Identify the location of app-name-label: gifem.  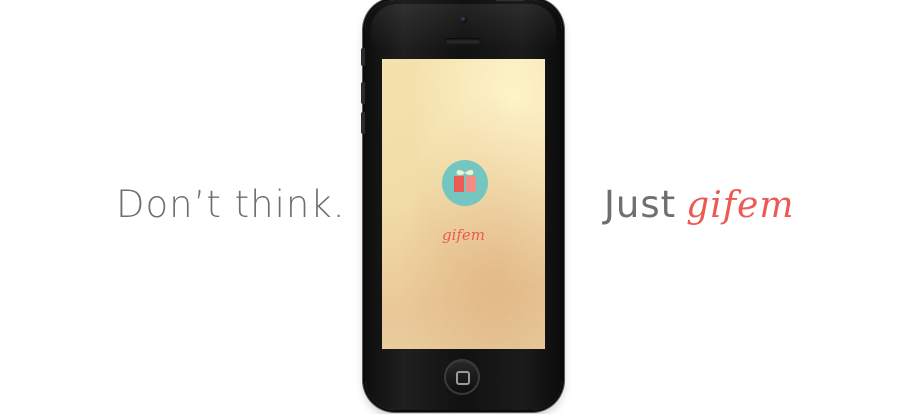
(463, 235).